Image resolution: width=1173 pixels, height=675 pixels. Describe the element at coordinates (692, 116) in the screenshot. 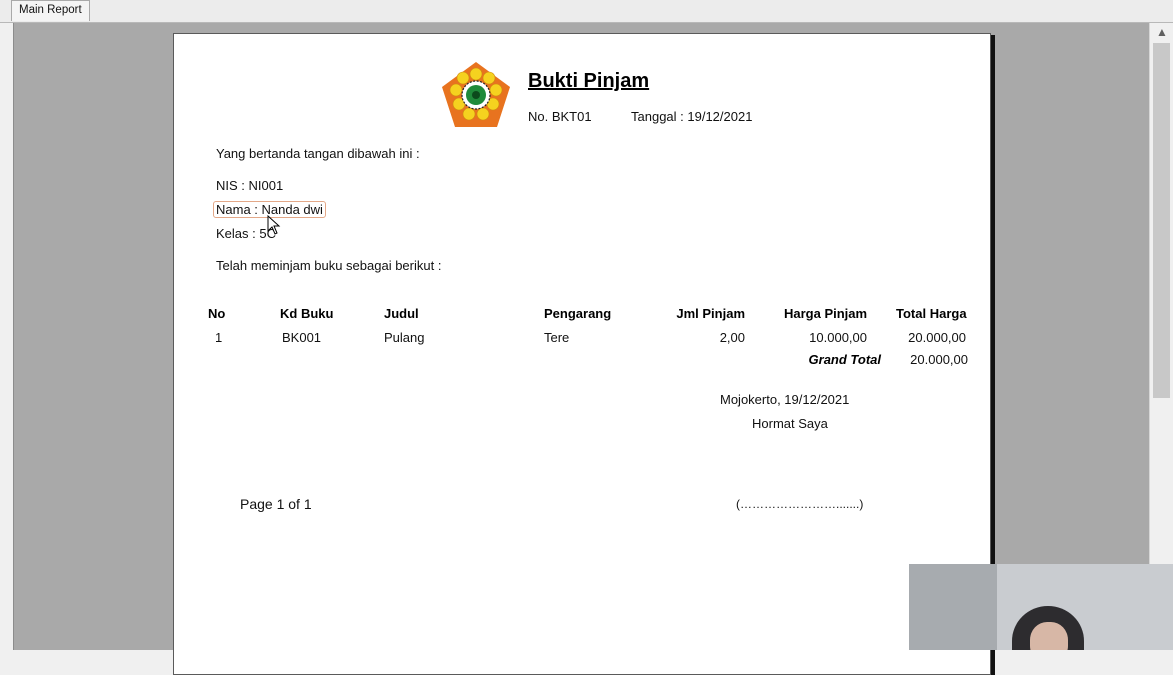

I see `document-date: Tanggal : 19/12/2021` at that location.